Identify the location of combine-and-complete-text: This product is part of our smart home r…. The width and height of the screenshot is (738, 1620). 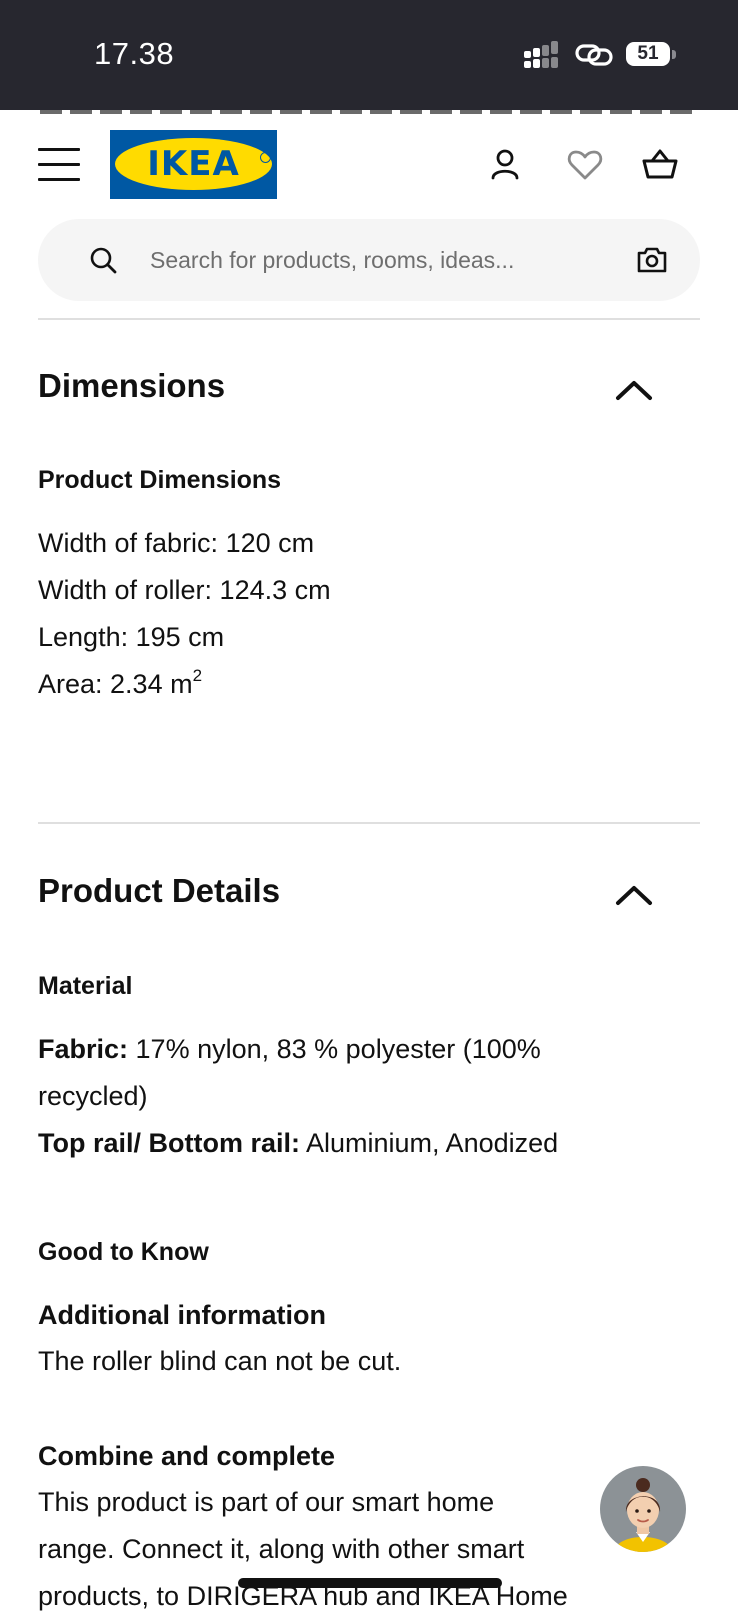
(303, 1549).